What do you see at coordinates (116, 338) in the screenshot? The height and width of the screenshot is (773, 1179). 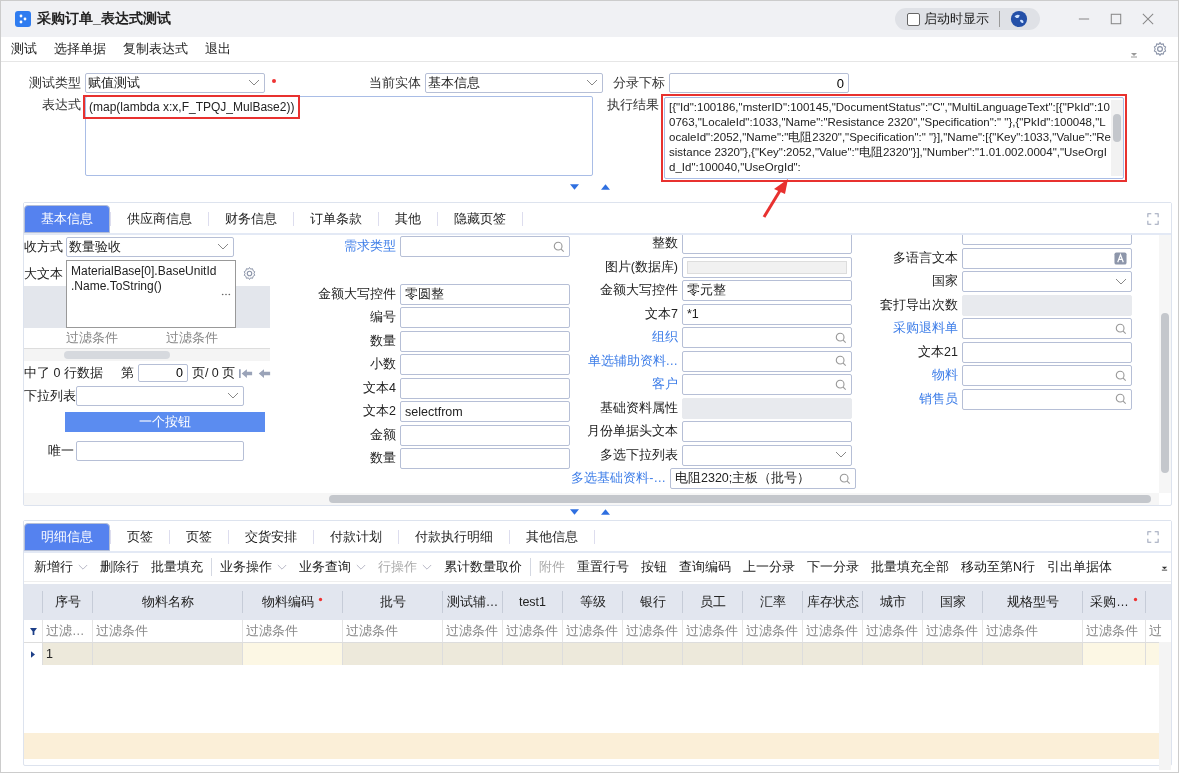 I see `filter-placeholder: 过滤条件` at bounding box center [116, 338].